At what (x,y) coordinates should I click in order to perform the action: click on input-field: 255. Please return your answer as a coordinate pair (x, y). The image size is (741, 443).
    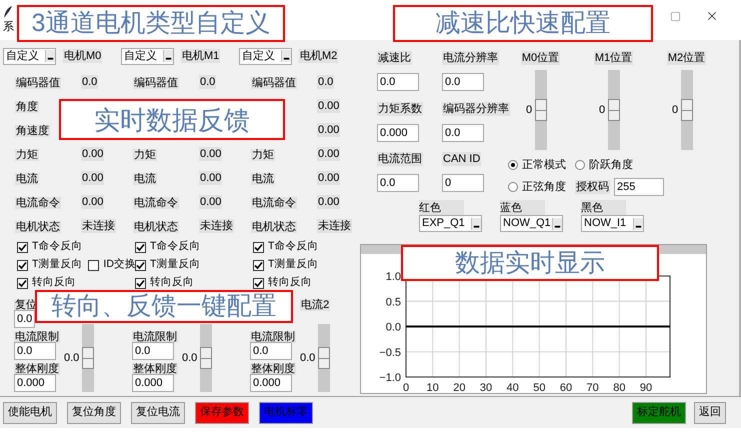
    Looking at the image, I should click on (639, 187).